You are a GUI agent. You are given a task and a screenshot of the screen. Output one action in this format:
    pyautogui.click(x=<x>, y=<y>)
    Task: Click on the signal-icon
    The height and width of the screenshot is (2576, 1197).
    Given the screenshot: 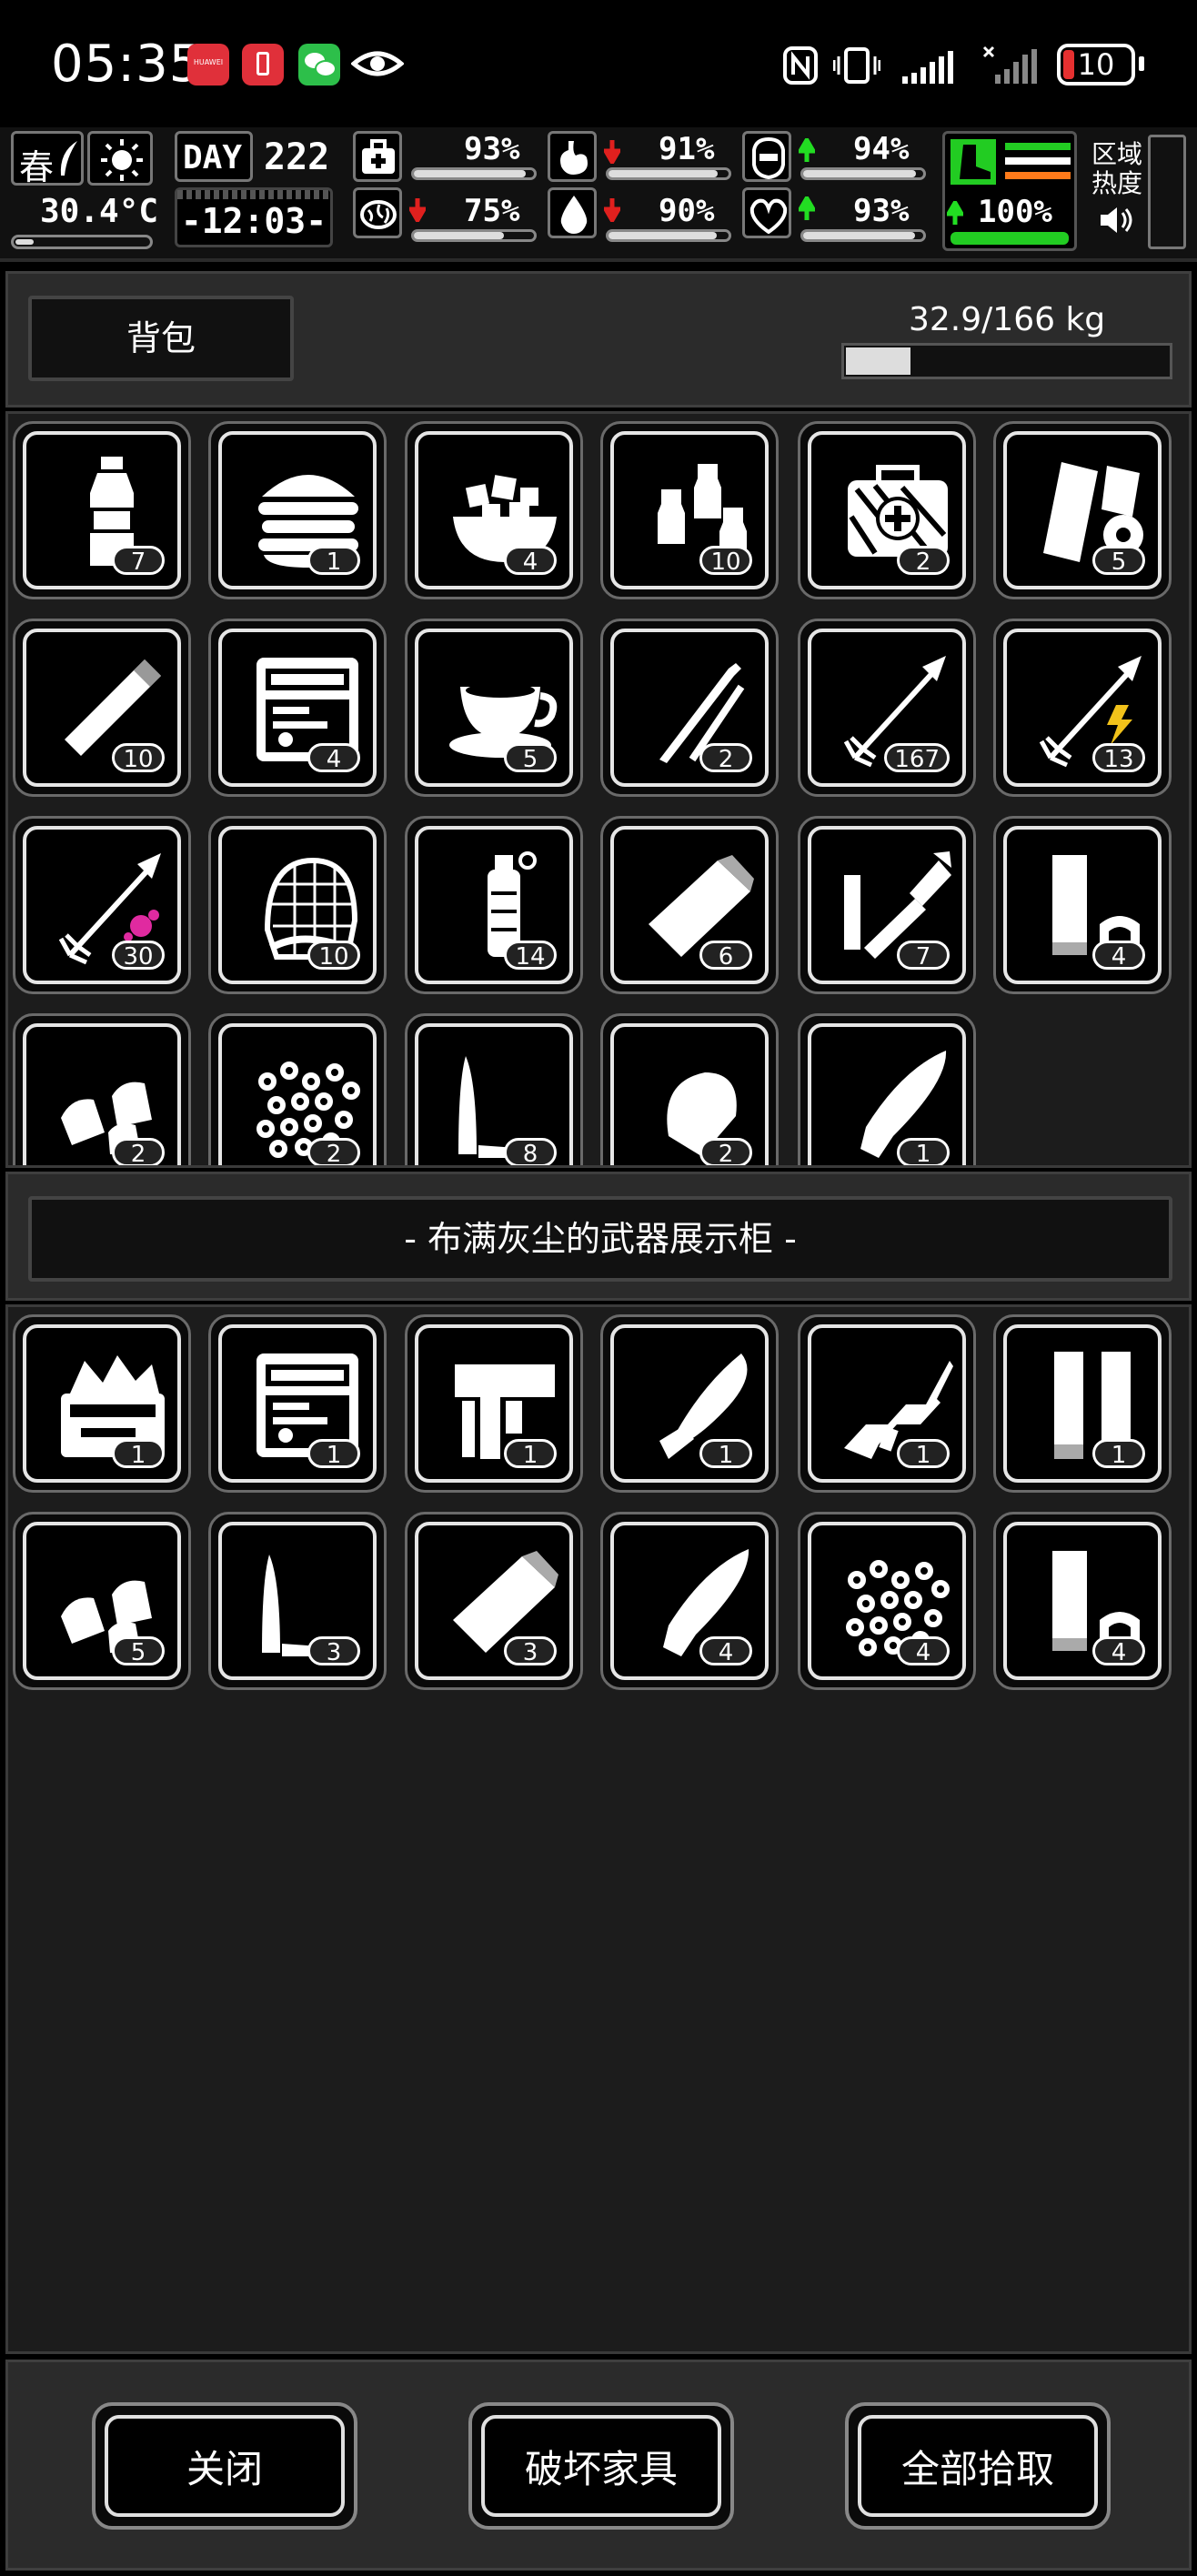 What is the action you would take?
    pyautogui.click(x=927, y=67)
    